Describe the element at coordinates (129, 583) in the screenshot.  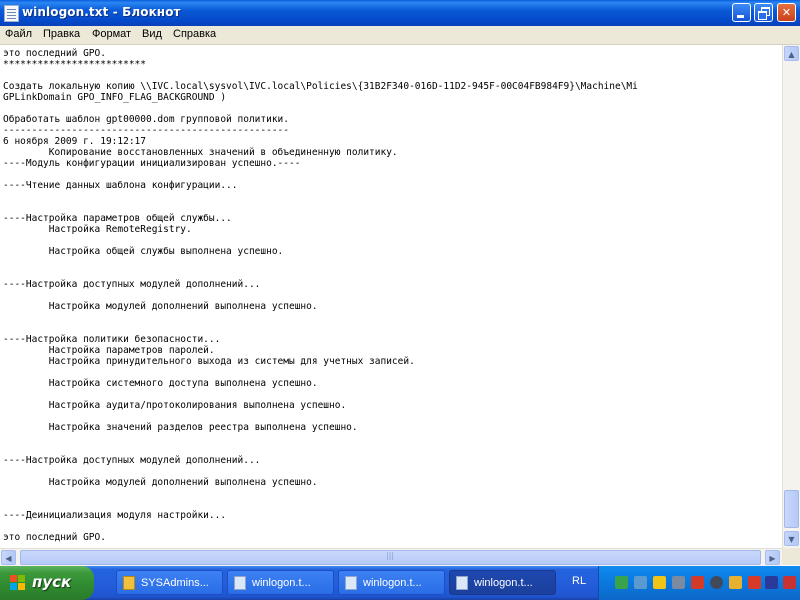
I see `browser-icon` at that location.